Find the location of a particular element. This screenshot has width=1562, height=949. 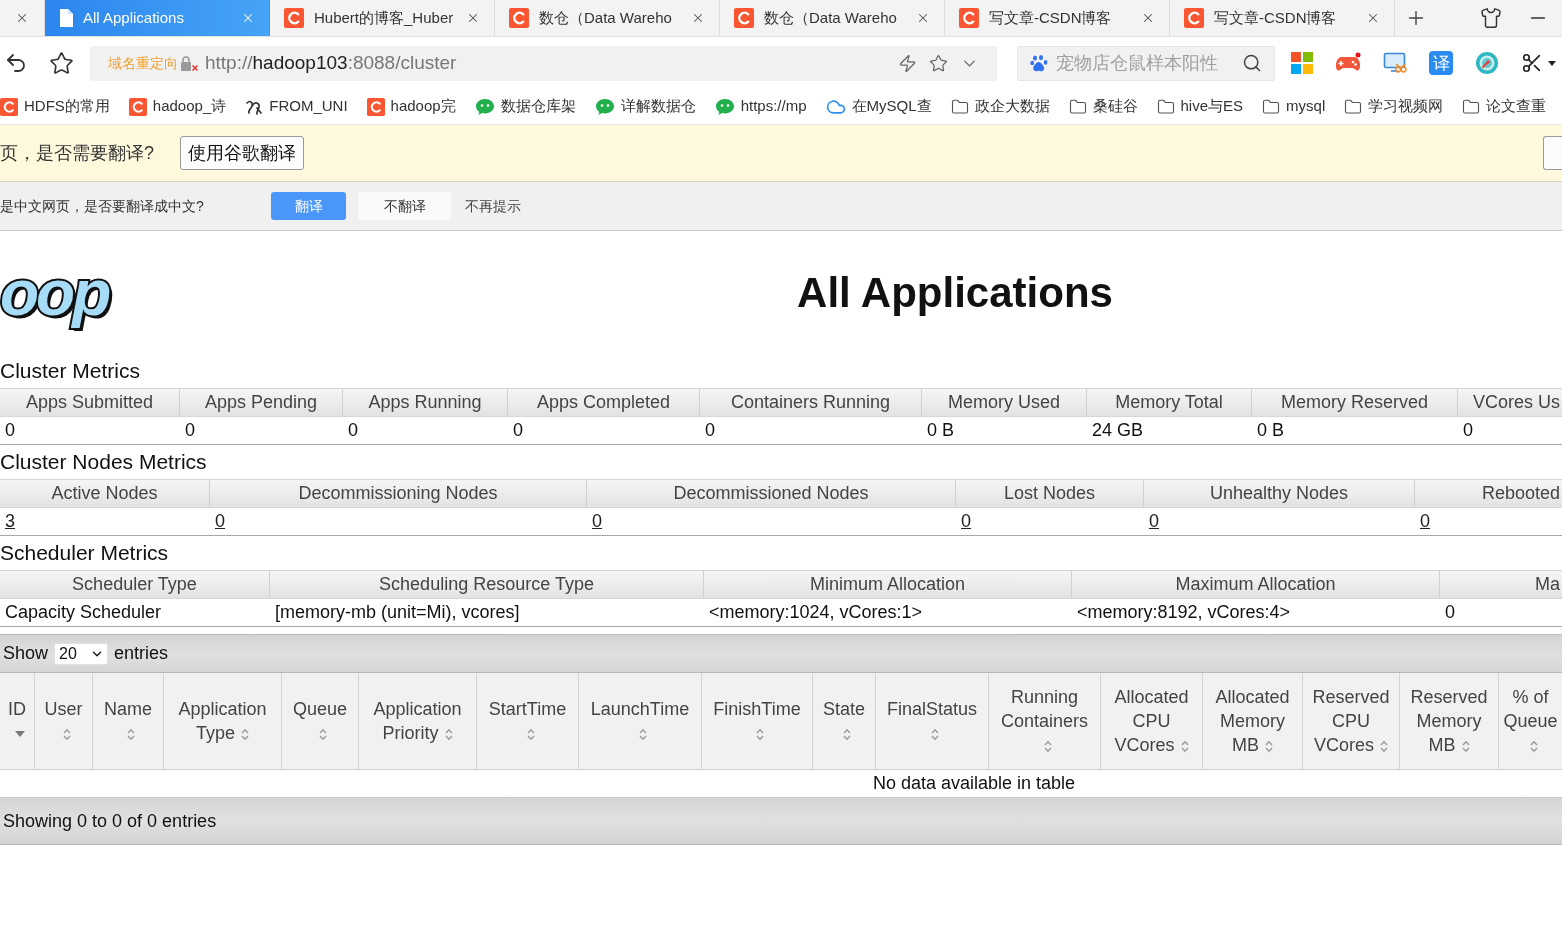

column-header: StartTime is located at coordinates (528, 721).